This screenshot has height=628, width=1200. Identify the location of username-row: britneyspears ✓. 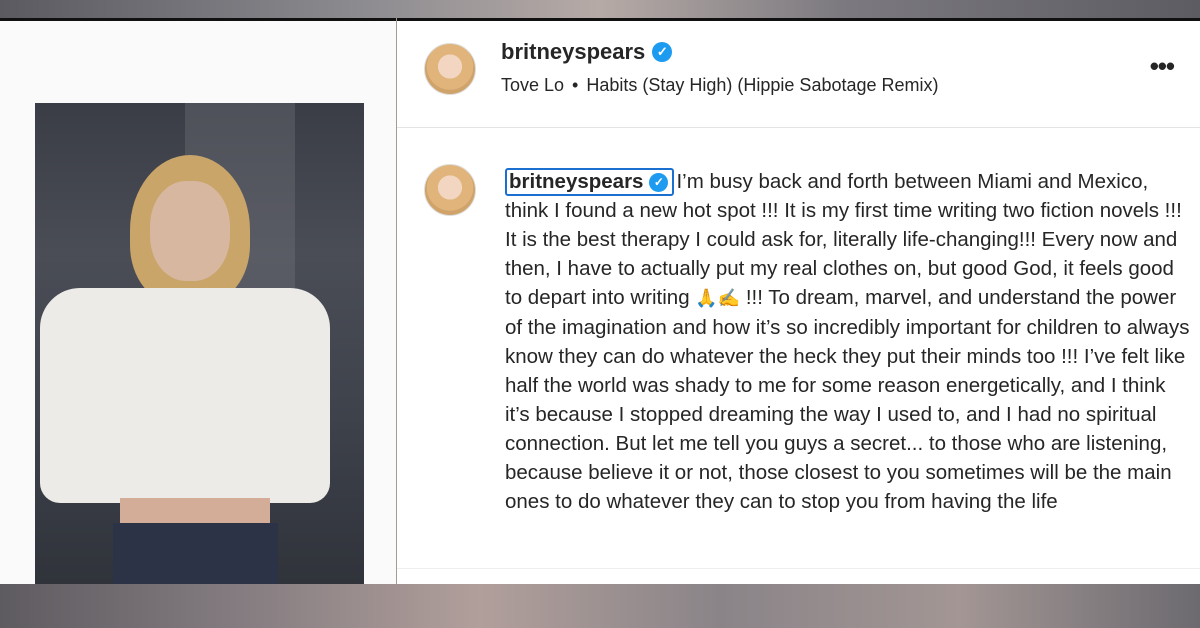
(587, 52).